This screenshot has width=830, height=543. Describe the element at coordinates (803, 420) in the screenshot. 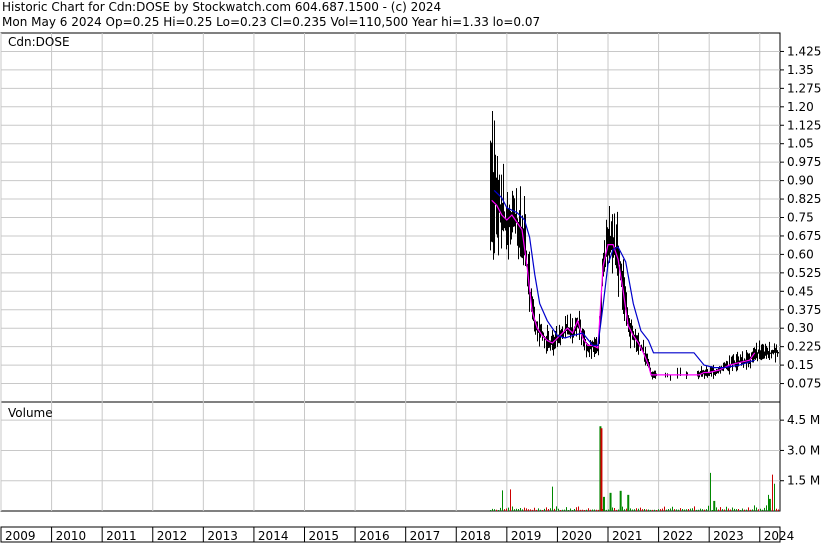

I see `volume-tick-label: 4.5 M` at that location.